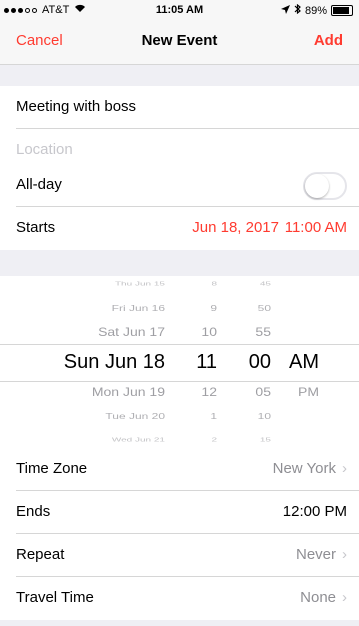 This screenshot has width=359, height=626. I want to click on picker-minute: 55, so click(263, 332).